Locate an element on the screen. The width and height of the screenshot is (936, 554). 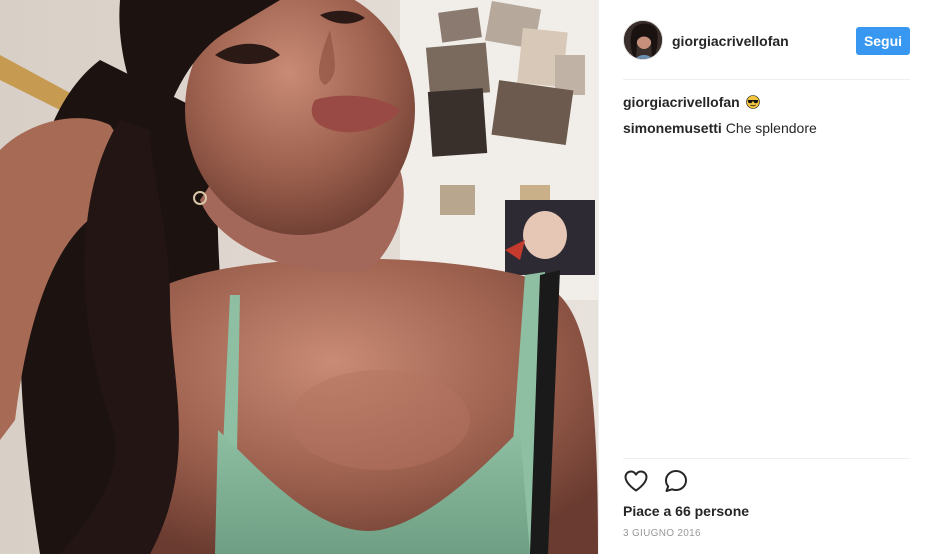
avatar-image is located at coordinates (643, 40).